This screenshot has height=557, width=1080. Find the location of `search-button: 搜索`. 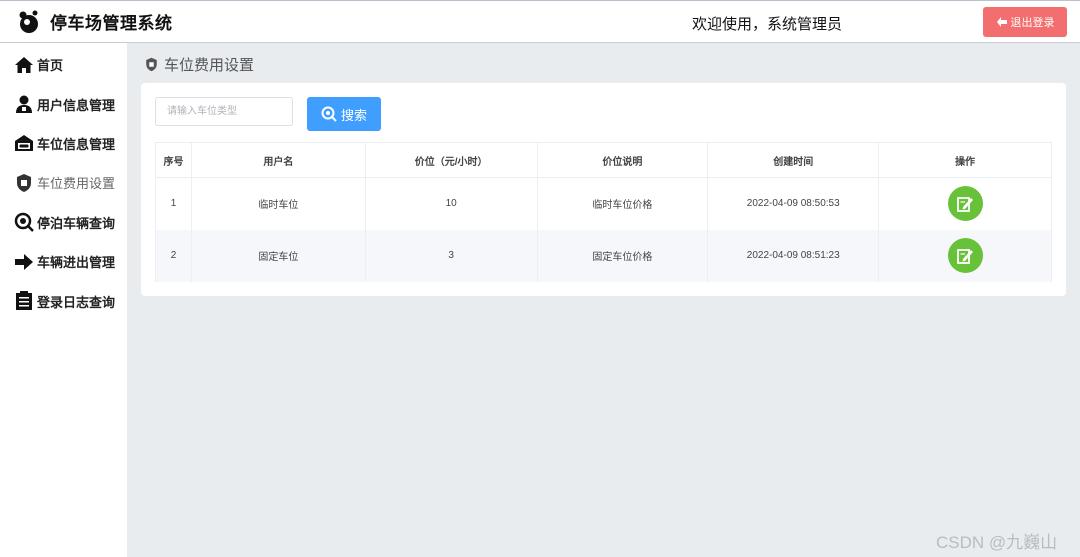

search-button: 搜索 is located at coordinates (344, 114).